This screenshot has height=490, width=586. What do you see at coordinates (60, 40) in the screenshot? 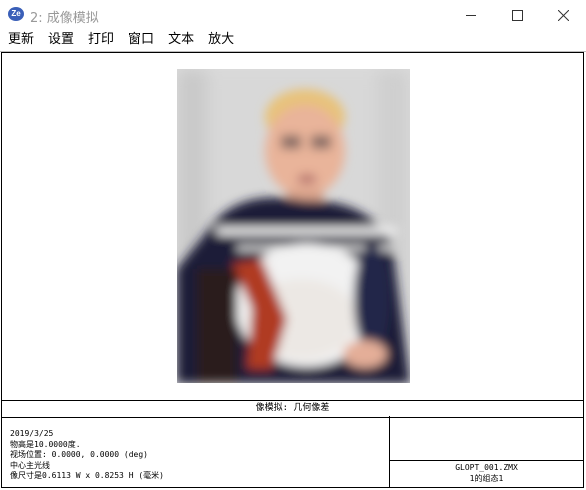
I see `menu-settings: 设置` at bounding box center [60, 40].